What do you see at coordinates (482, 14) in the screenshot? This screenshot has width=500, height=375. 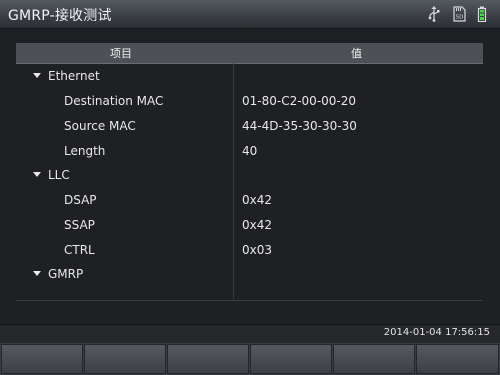 I see `battery-icon` at bounding box center [482, 14].